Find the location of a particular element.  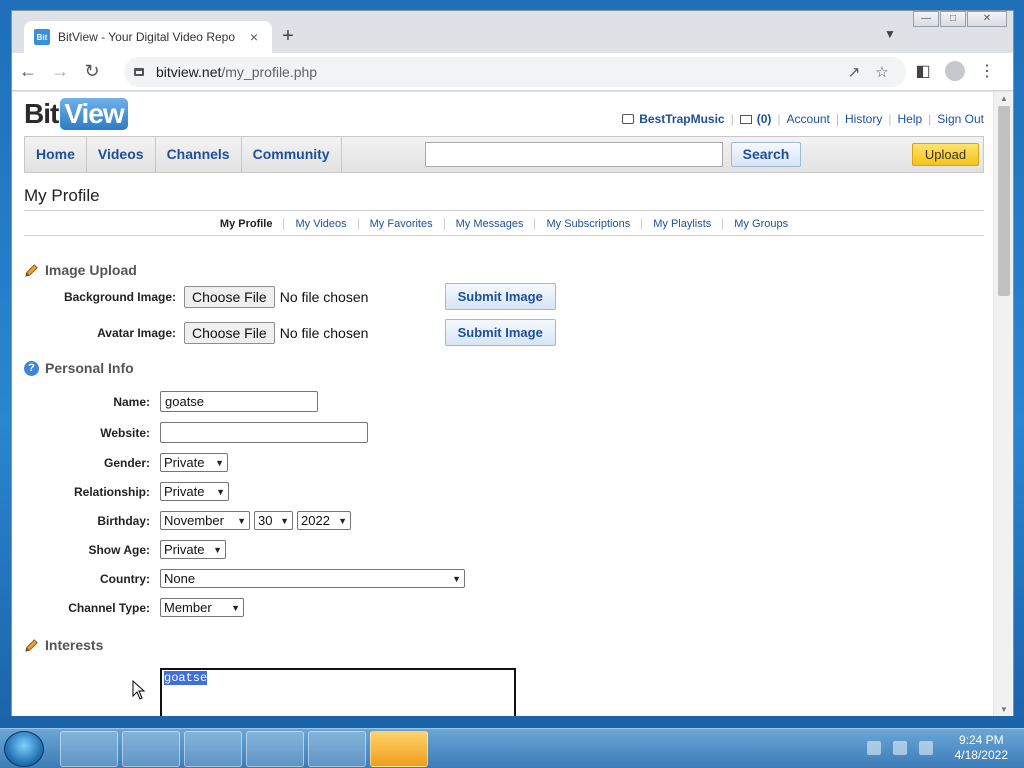

nav-videos: Videos is located at coordinates (121, 154).